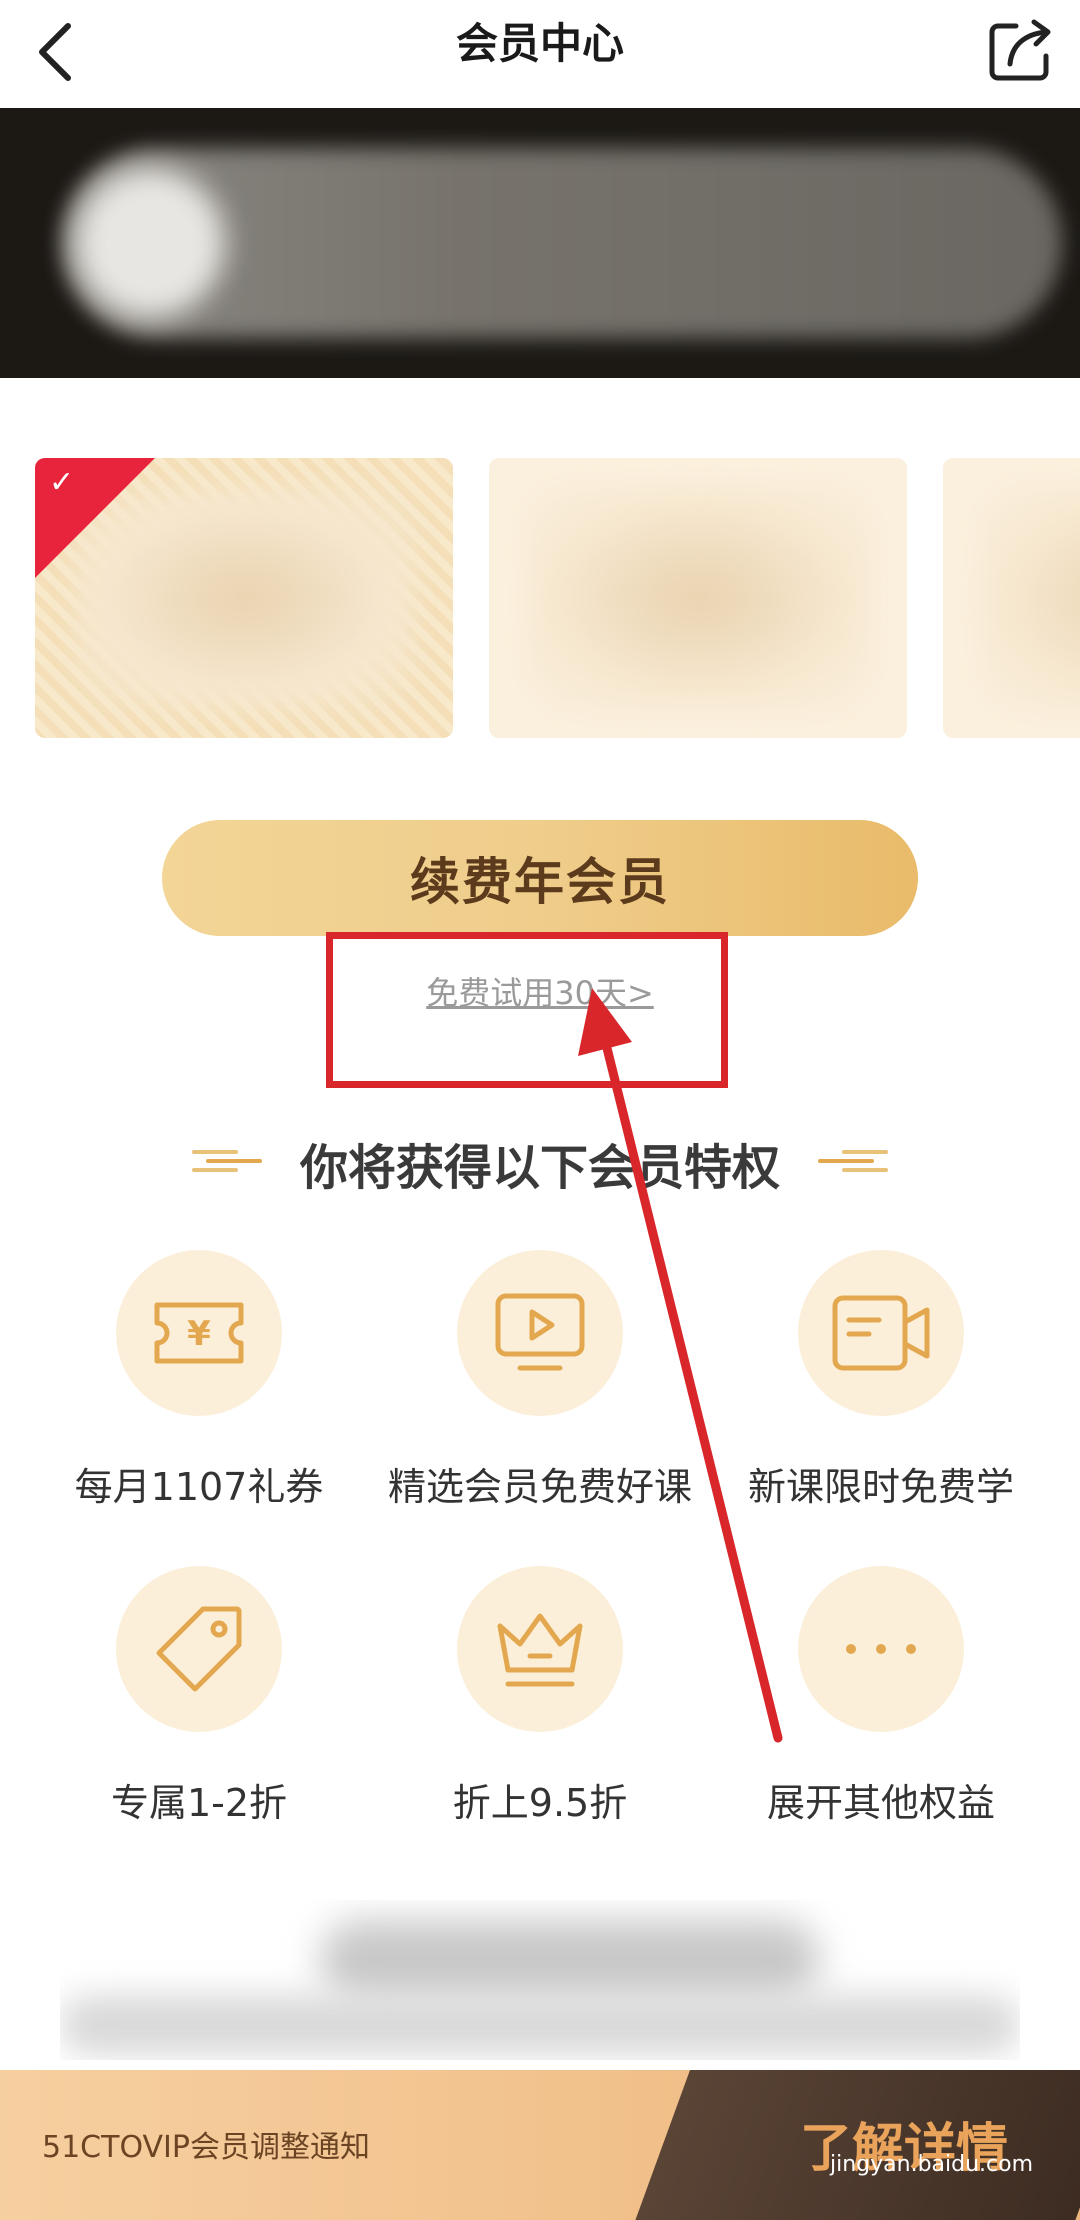  What do you see at coordinates (540, 1980) in the screenshot?
I see `blurred-description` at bounding box center [540, 1980].